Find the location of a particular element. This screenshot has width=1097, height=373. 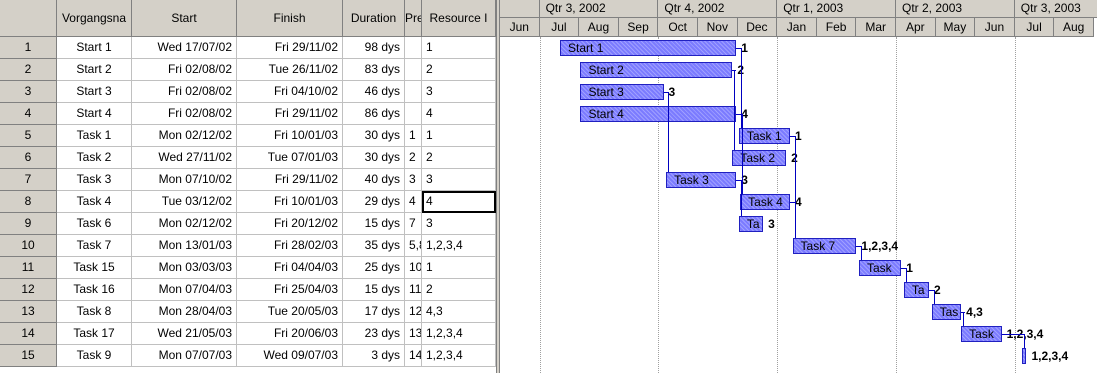

row-number: 3 is located at coordinates (28, 92).